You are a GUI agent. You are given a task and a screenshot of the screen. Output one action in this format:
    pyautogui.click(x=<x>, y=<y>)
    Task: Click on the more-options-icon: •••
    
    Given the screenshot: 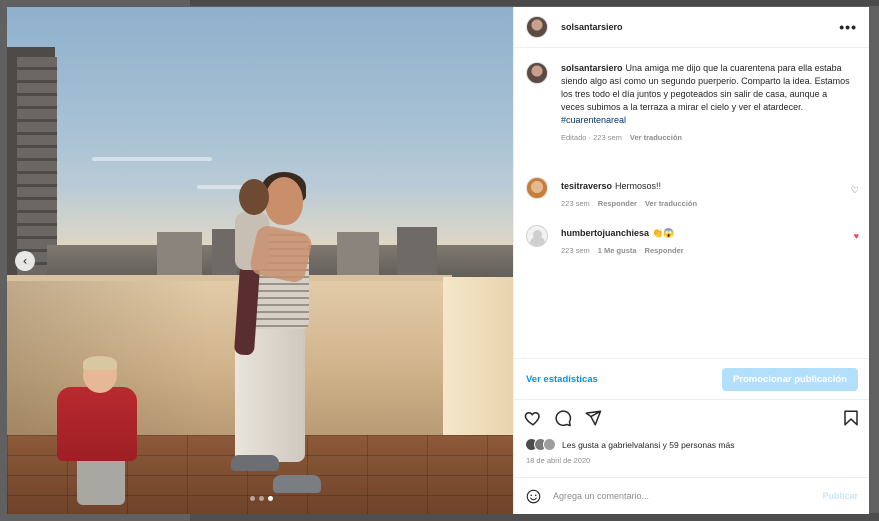 What is the action you would take?
    pyautogui.click(x=848, y=27)
    